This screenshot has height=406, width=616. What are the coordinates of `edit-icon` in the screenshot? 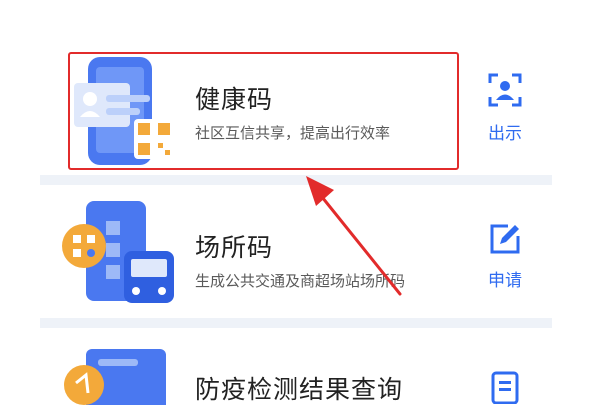 It's located at (505, 239).